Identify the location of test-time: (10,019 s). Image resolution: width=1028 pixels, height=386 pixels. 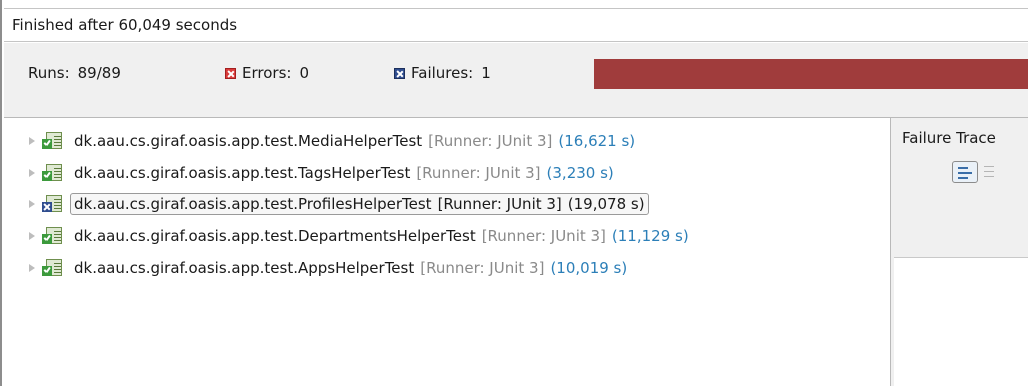
(589, 268).